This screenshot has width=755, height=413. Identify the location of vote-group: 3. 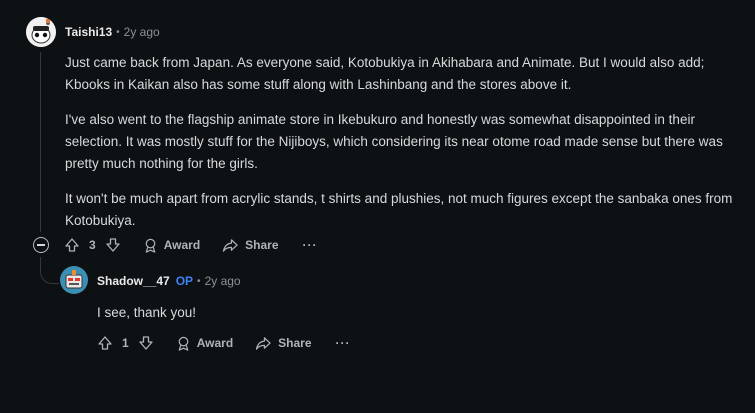
(92, 245).